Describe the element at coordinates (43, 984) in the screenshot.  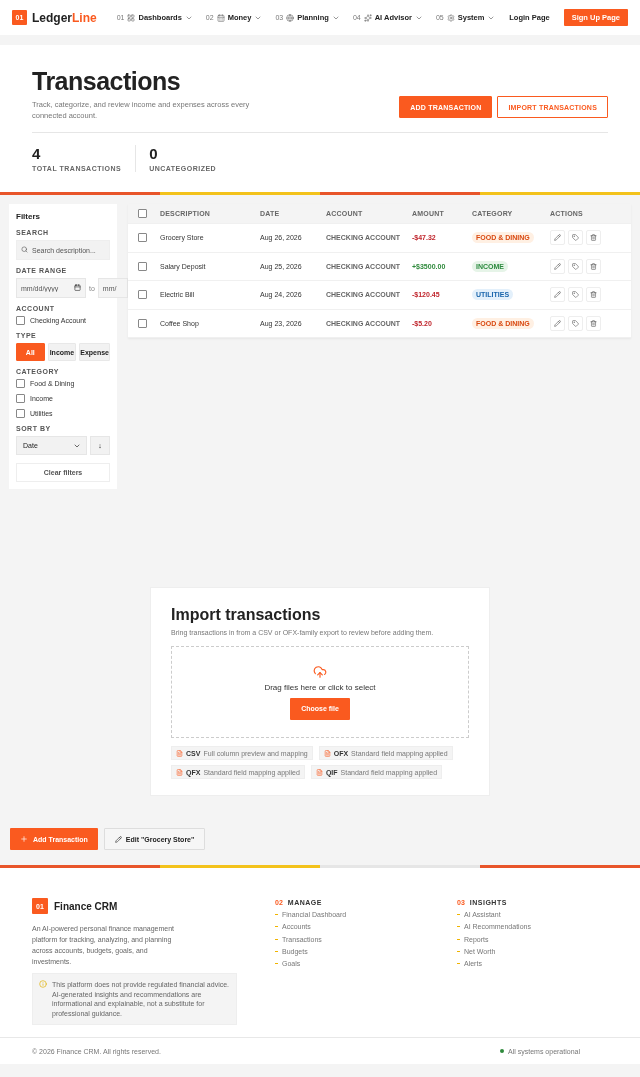
I see `info-icon` at that location.